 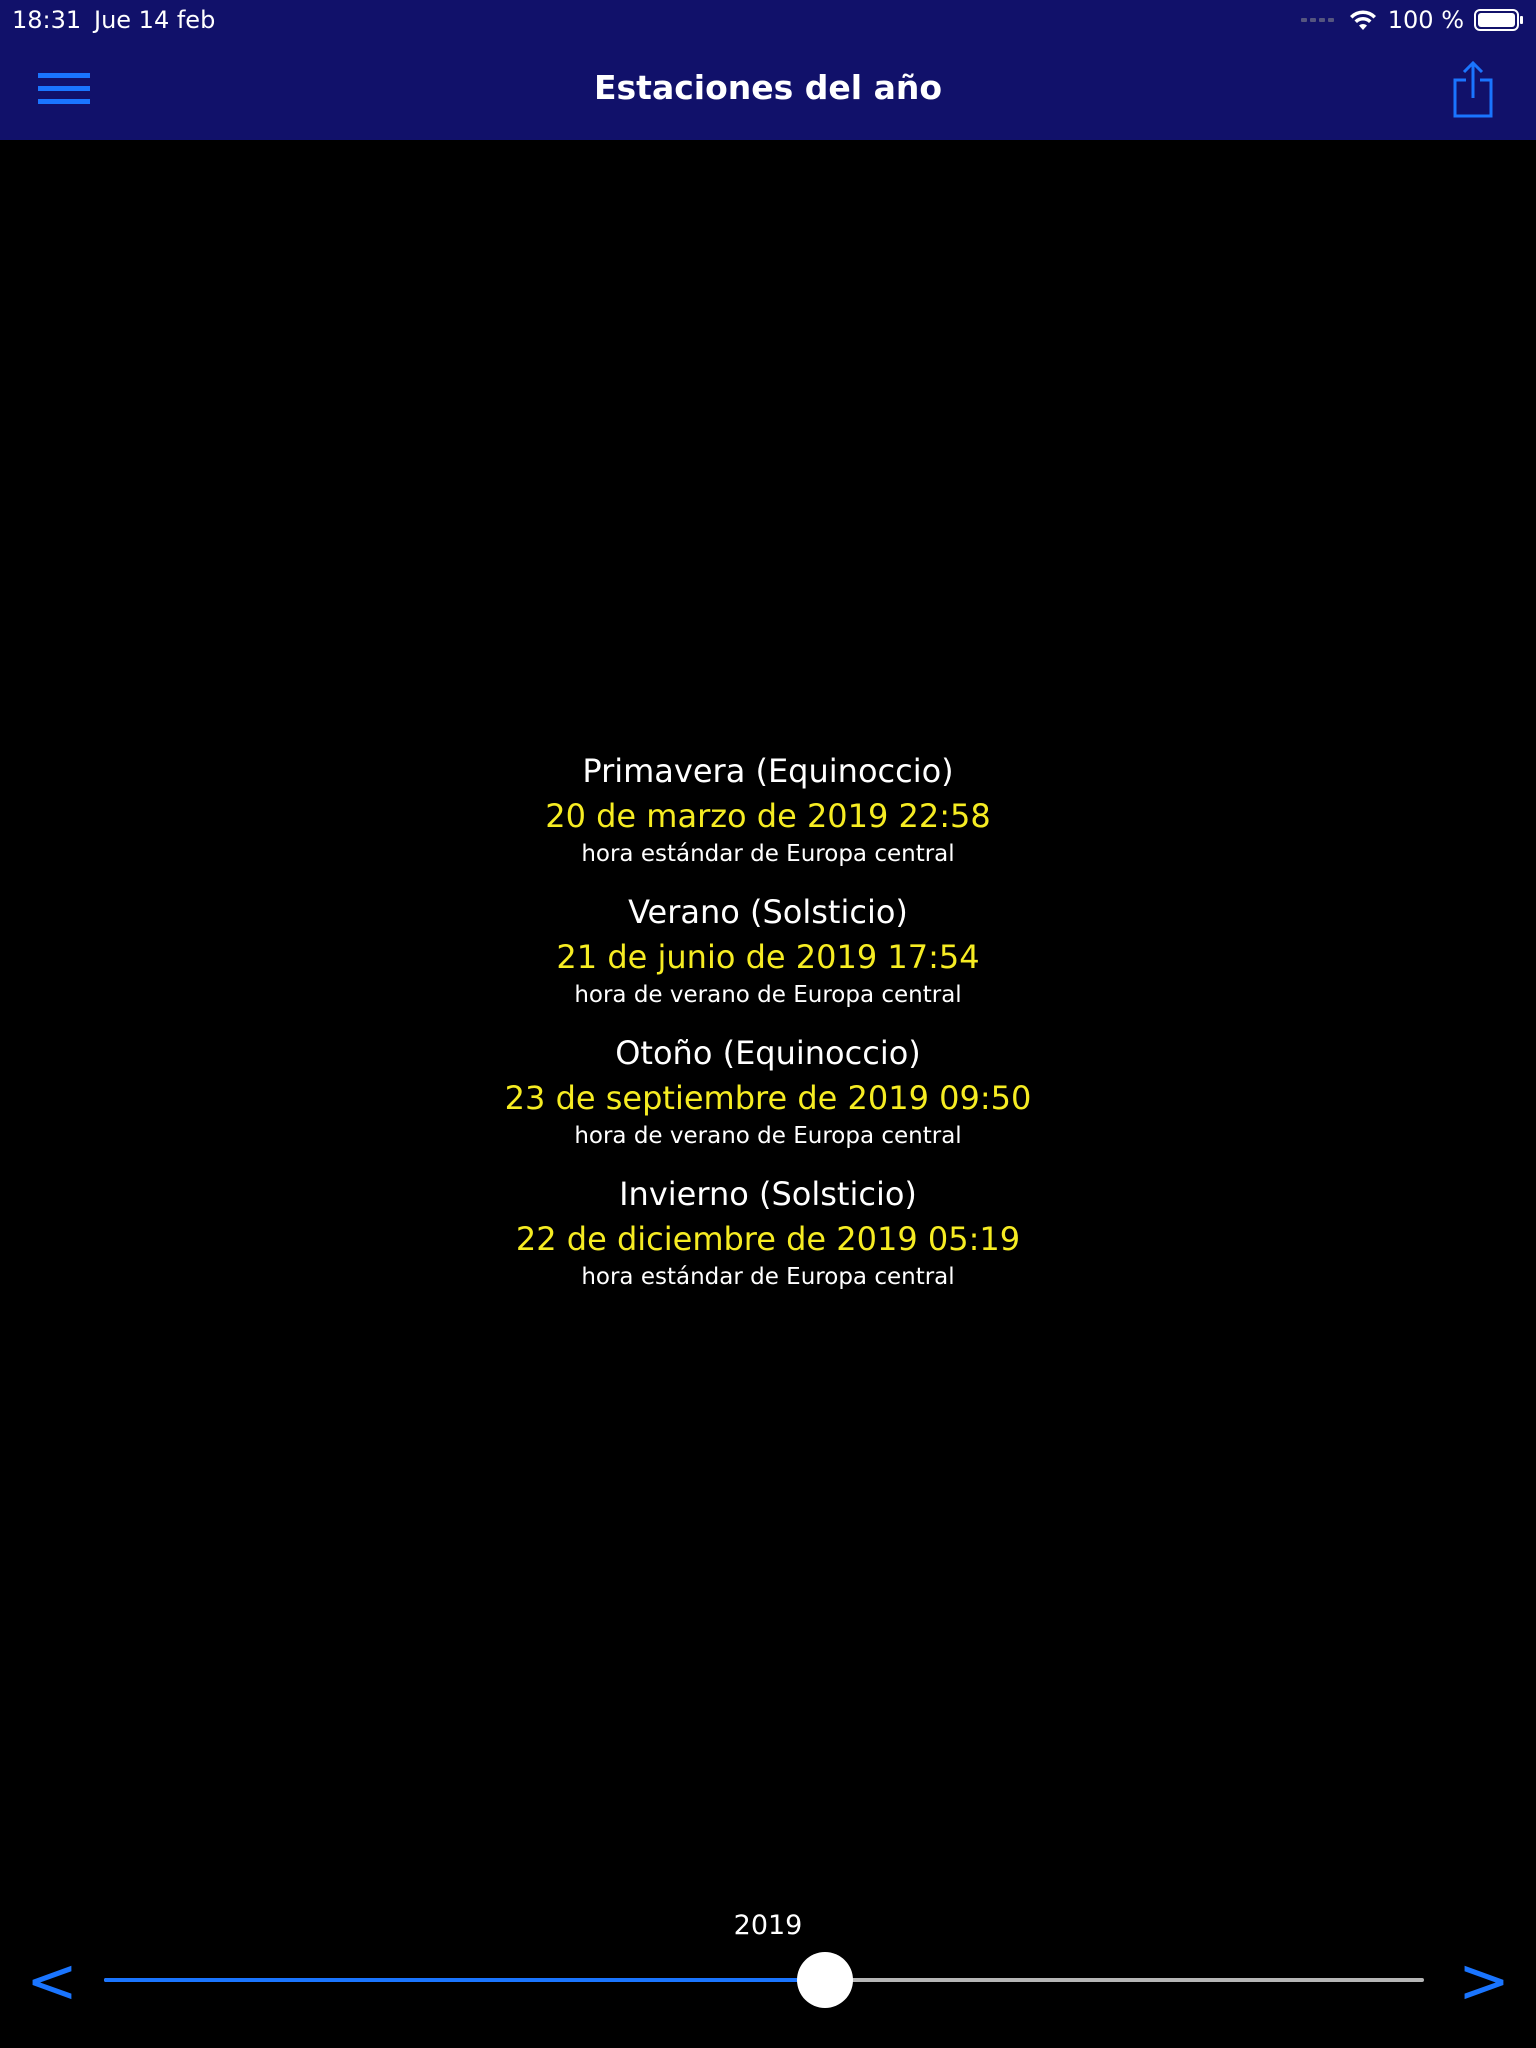 What do you see at coordinates (1484, 1981) in the screenshot?
I see `next-year-button: >` at bounding box center [1484, 1981].